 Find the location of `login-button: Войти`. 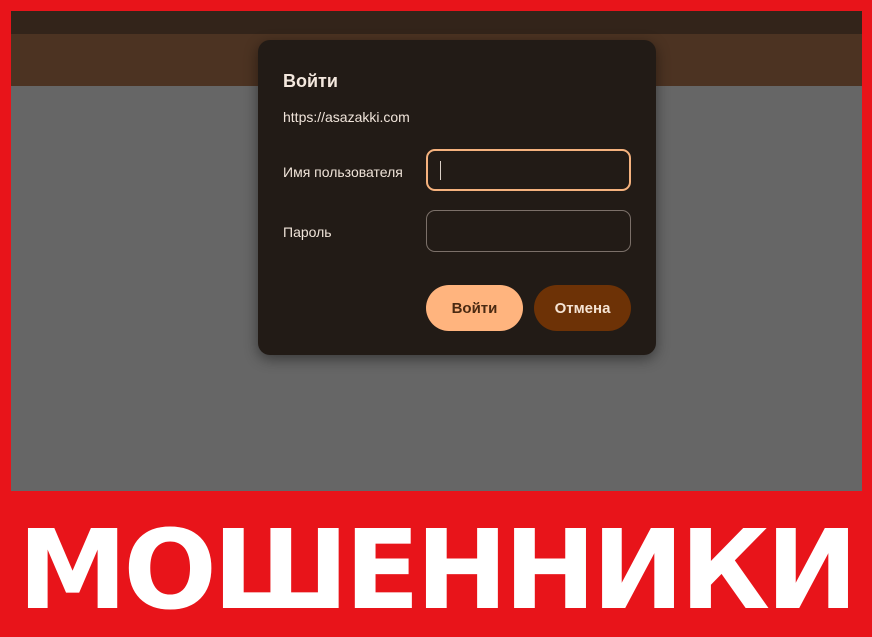

login-button: Войти is located at coordinates (474, 308).